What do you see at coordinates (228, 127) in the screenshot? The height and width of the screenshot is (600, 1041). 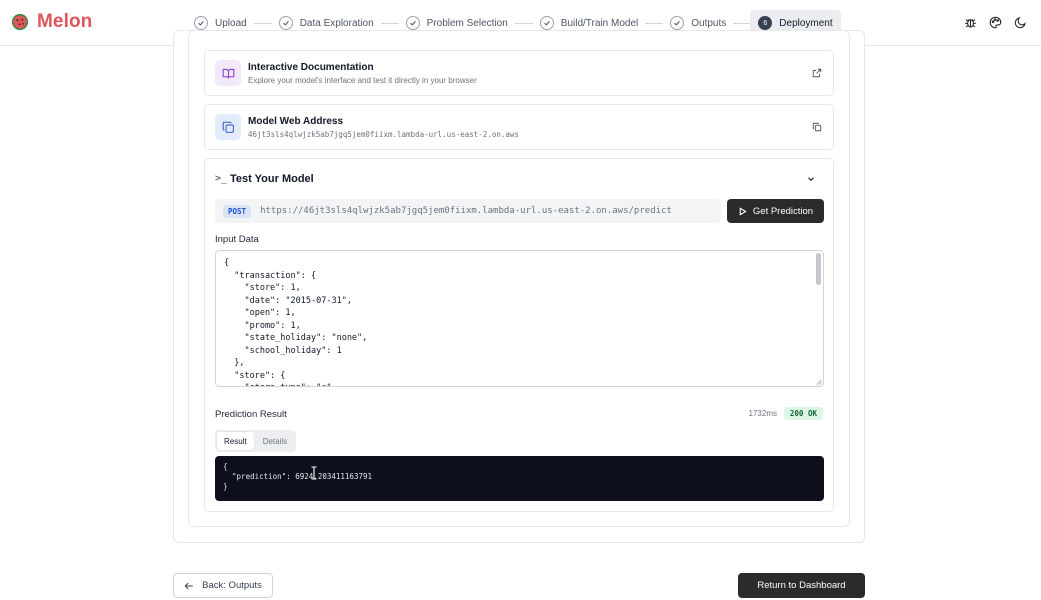 I see `copy-stack-icon` at bounding box center [228, 127].